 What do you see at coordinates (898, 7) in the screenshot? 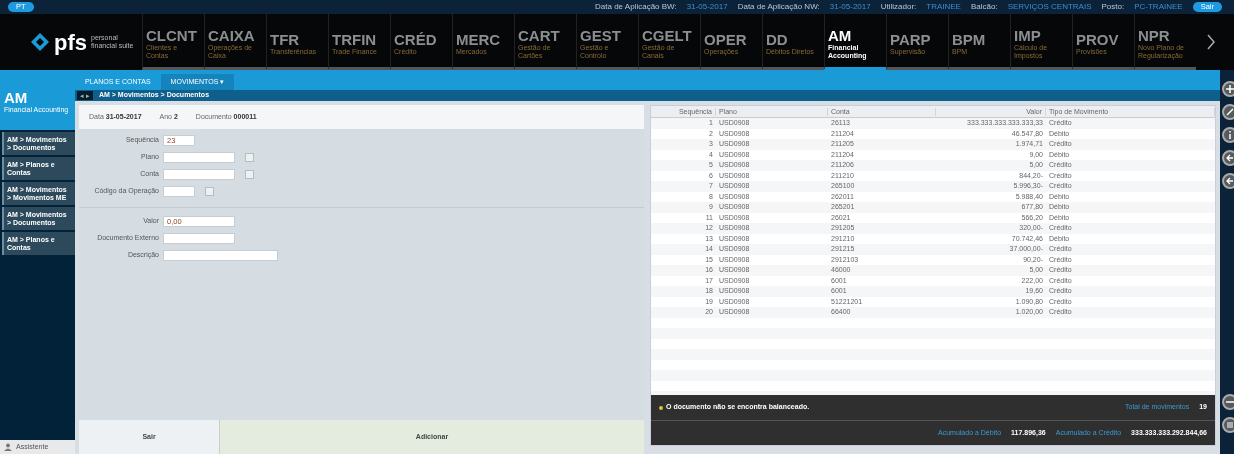
I see `status-label: Utilizador:` at bounding box center [898, 7].